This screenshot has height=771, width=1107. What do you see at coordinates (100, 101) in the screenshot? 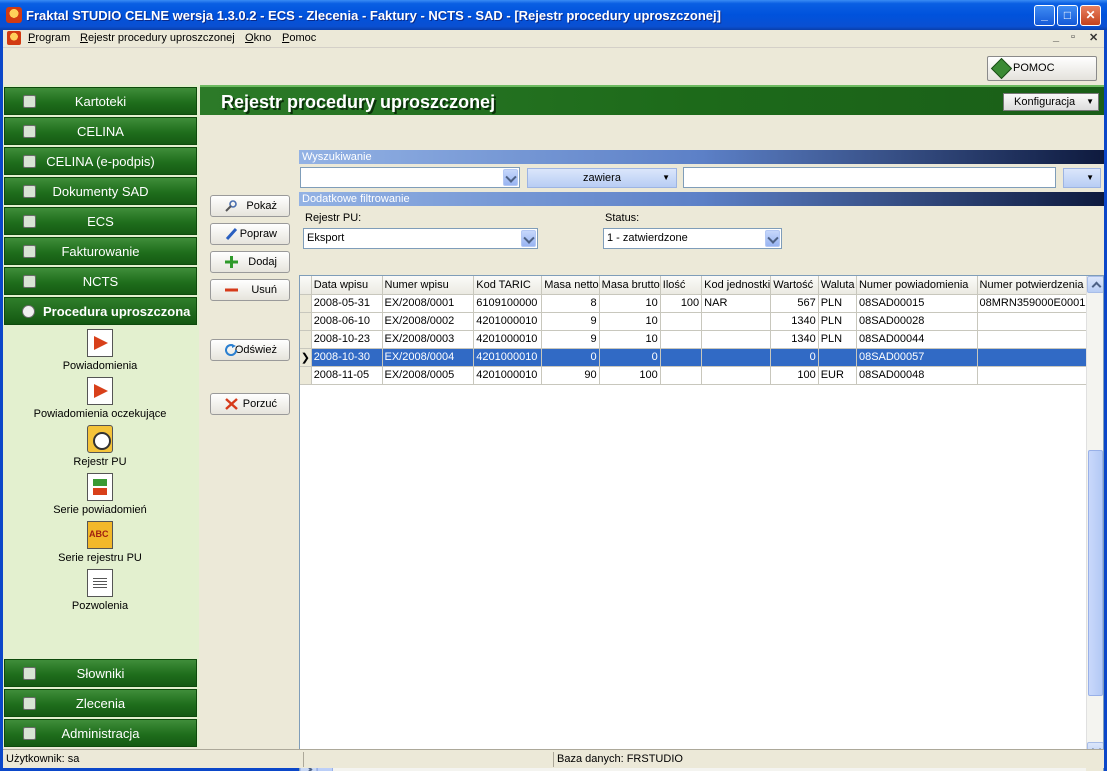
I see `nav-kartoteki: Kartoteki` at bounding box center [100, 101].